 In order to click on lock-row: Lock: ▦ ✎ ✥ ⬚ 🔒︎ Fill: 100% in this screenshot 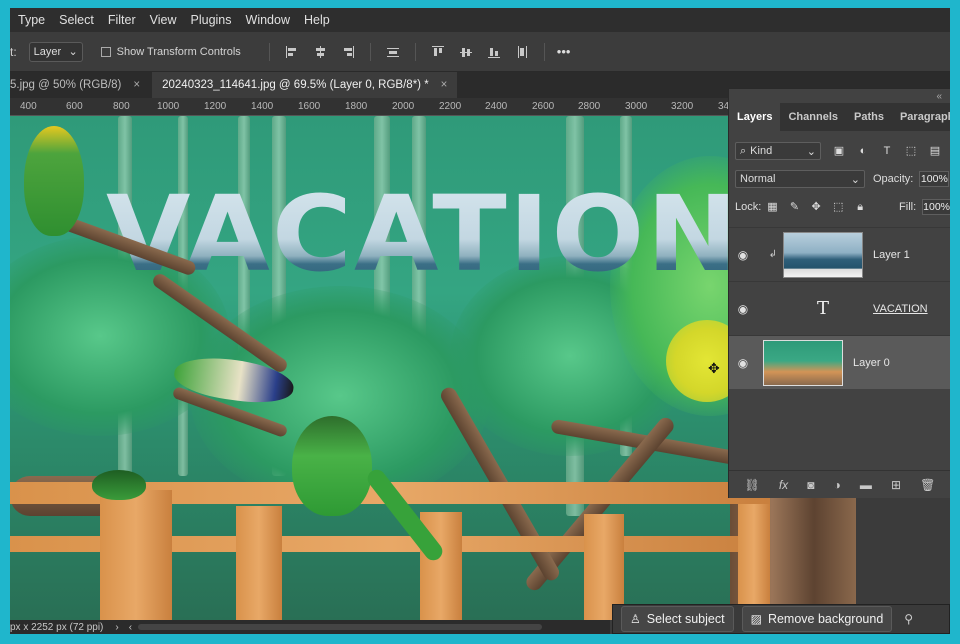, I will do `click(839, 207)`.